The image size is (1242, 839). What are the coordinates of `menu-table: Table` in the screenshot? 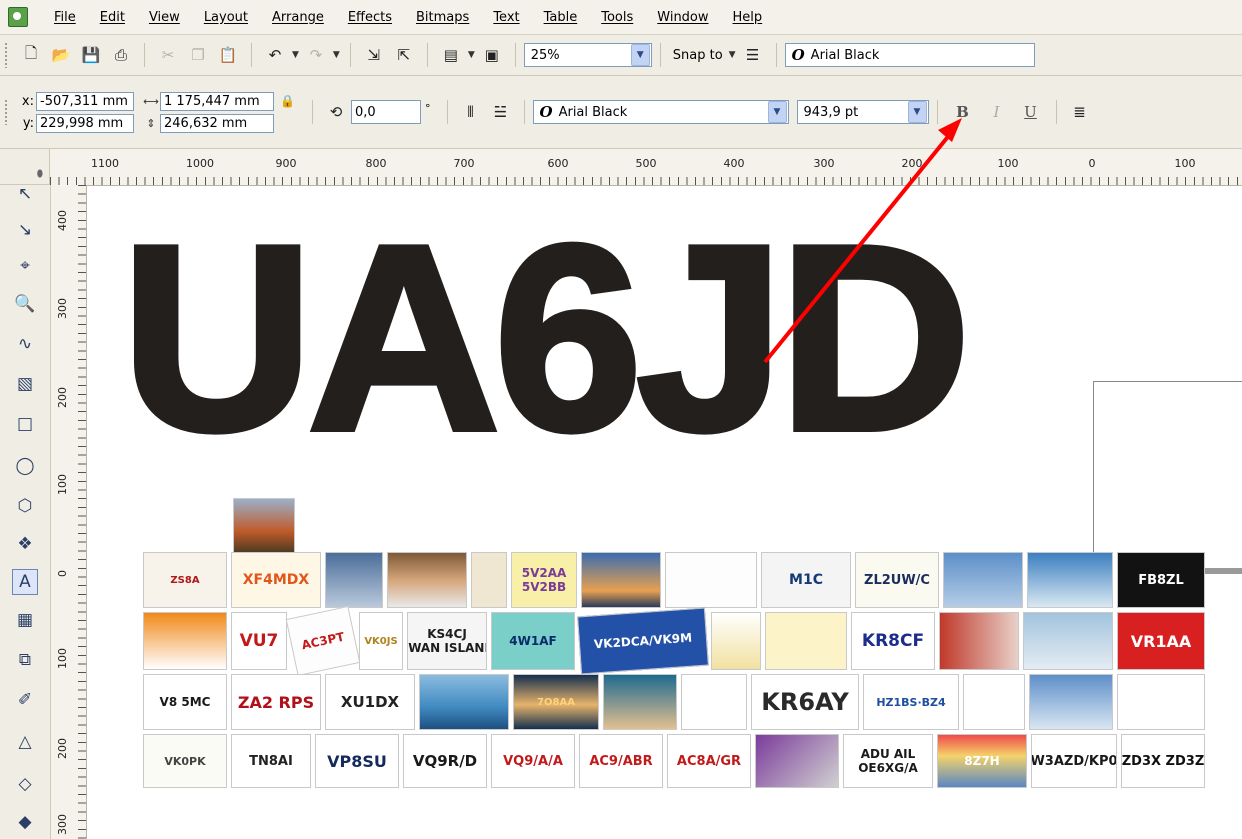 It's located at (561, 17).